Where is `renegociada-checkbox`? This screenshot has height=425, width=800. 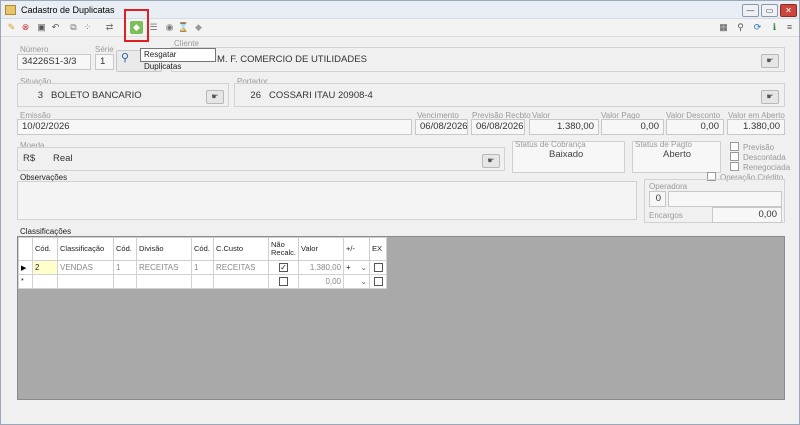
renegociada-checkbox is located at coordinates (734, 166).